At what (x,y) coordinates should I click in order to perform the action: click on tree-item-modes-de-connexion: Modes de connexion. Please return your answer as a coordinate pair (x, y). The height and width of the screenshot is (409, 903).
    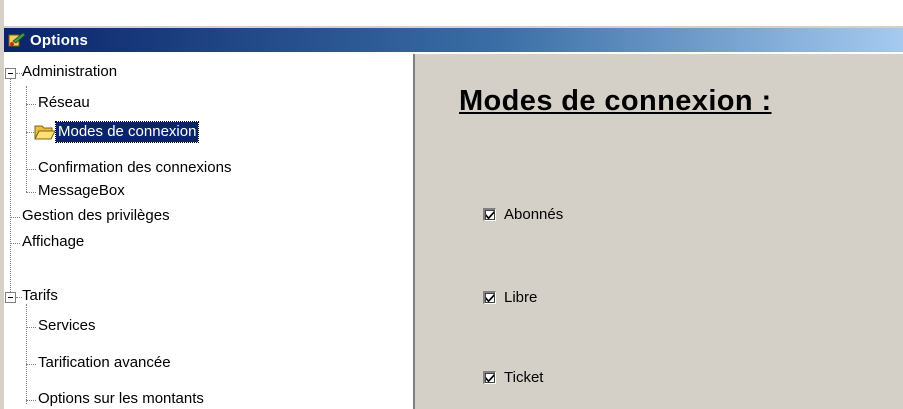
    Looking at the image, I should click on (127, 132).